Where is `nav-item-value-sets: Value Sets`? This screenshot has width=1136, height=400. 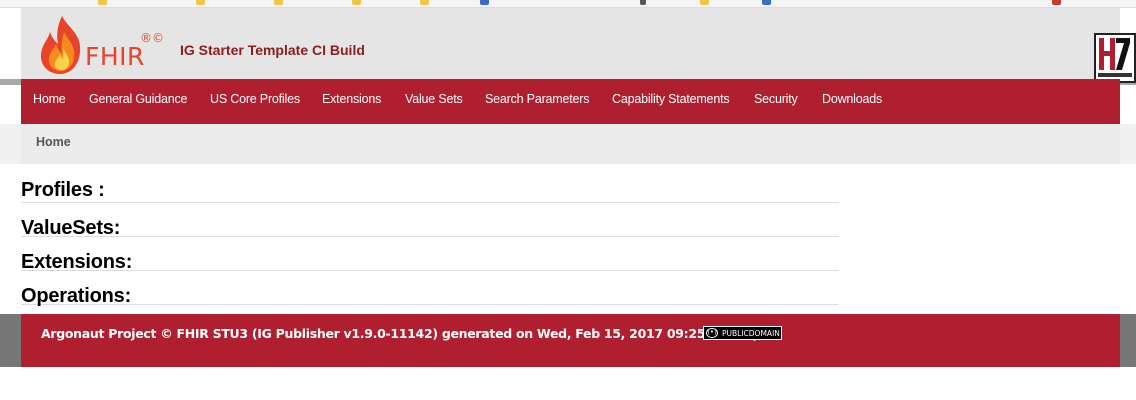
nav-item-value-sets: Value Sets is located at coordinates (434, 99).